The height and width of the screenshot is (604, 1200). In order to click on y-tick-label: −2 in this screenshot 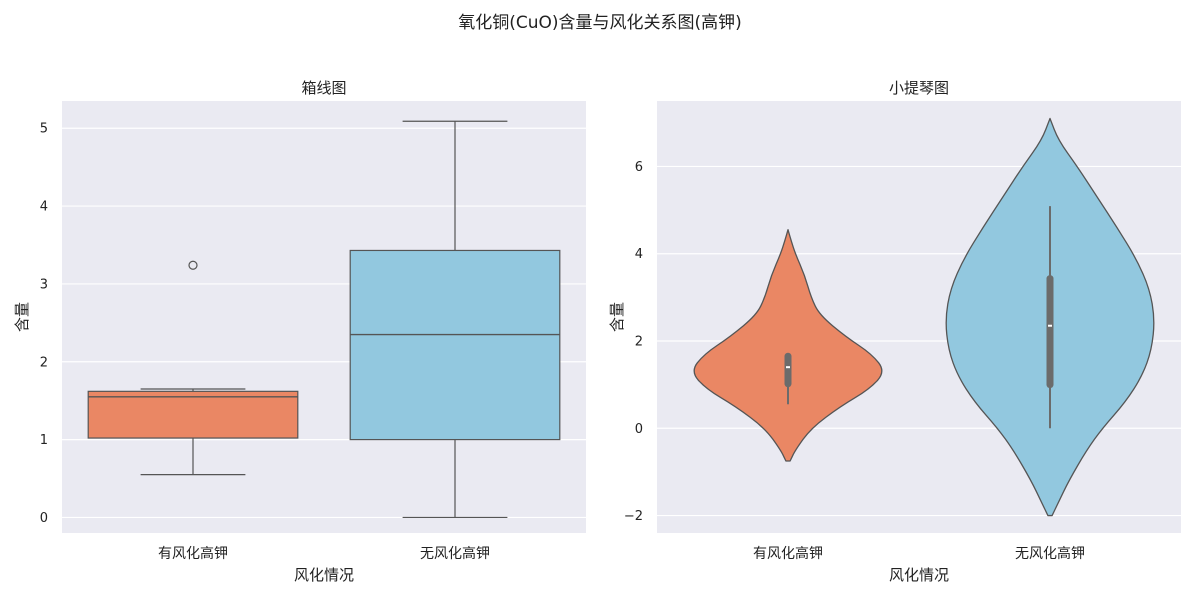, I will do `click(633, 516)`.